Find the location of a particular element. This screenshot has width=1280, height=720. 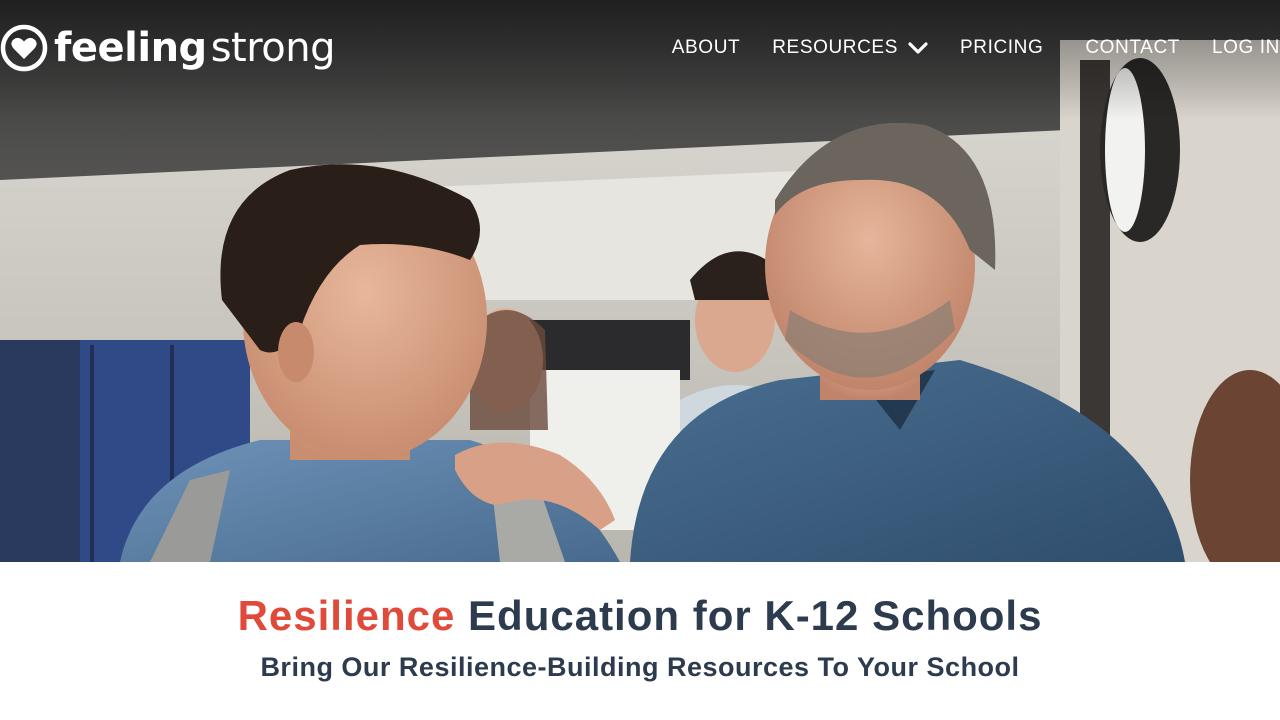

nav-item-about: ABOUT is located at coordinates (706, 48).